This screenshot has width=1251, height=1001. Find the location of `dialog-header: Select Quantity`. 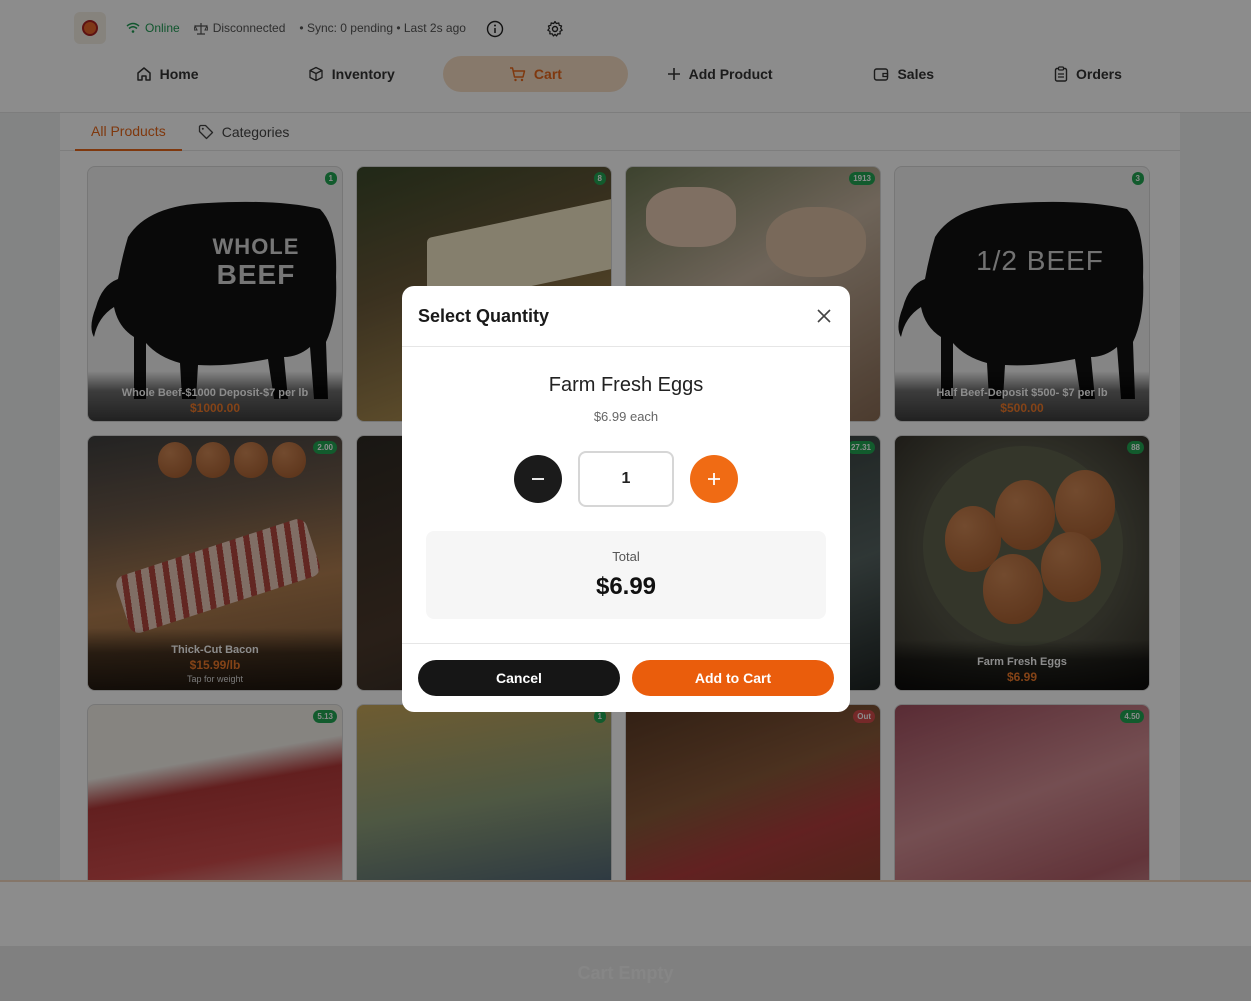

dialog-header: Select Quantity is located at coordinates (626, 316).